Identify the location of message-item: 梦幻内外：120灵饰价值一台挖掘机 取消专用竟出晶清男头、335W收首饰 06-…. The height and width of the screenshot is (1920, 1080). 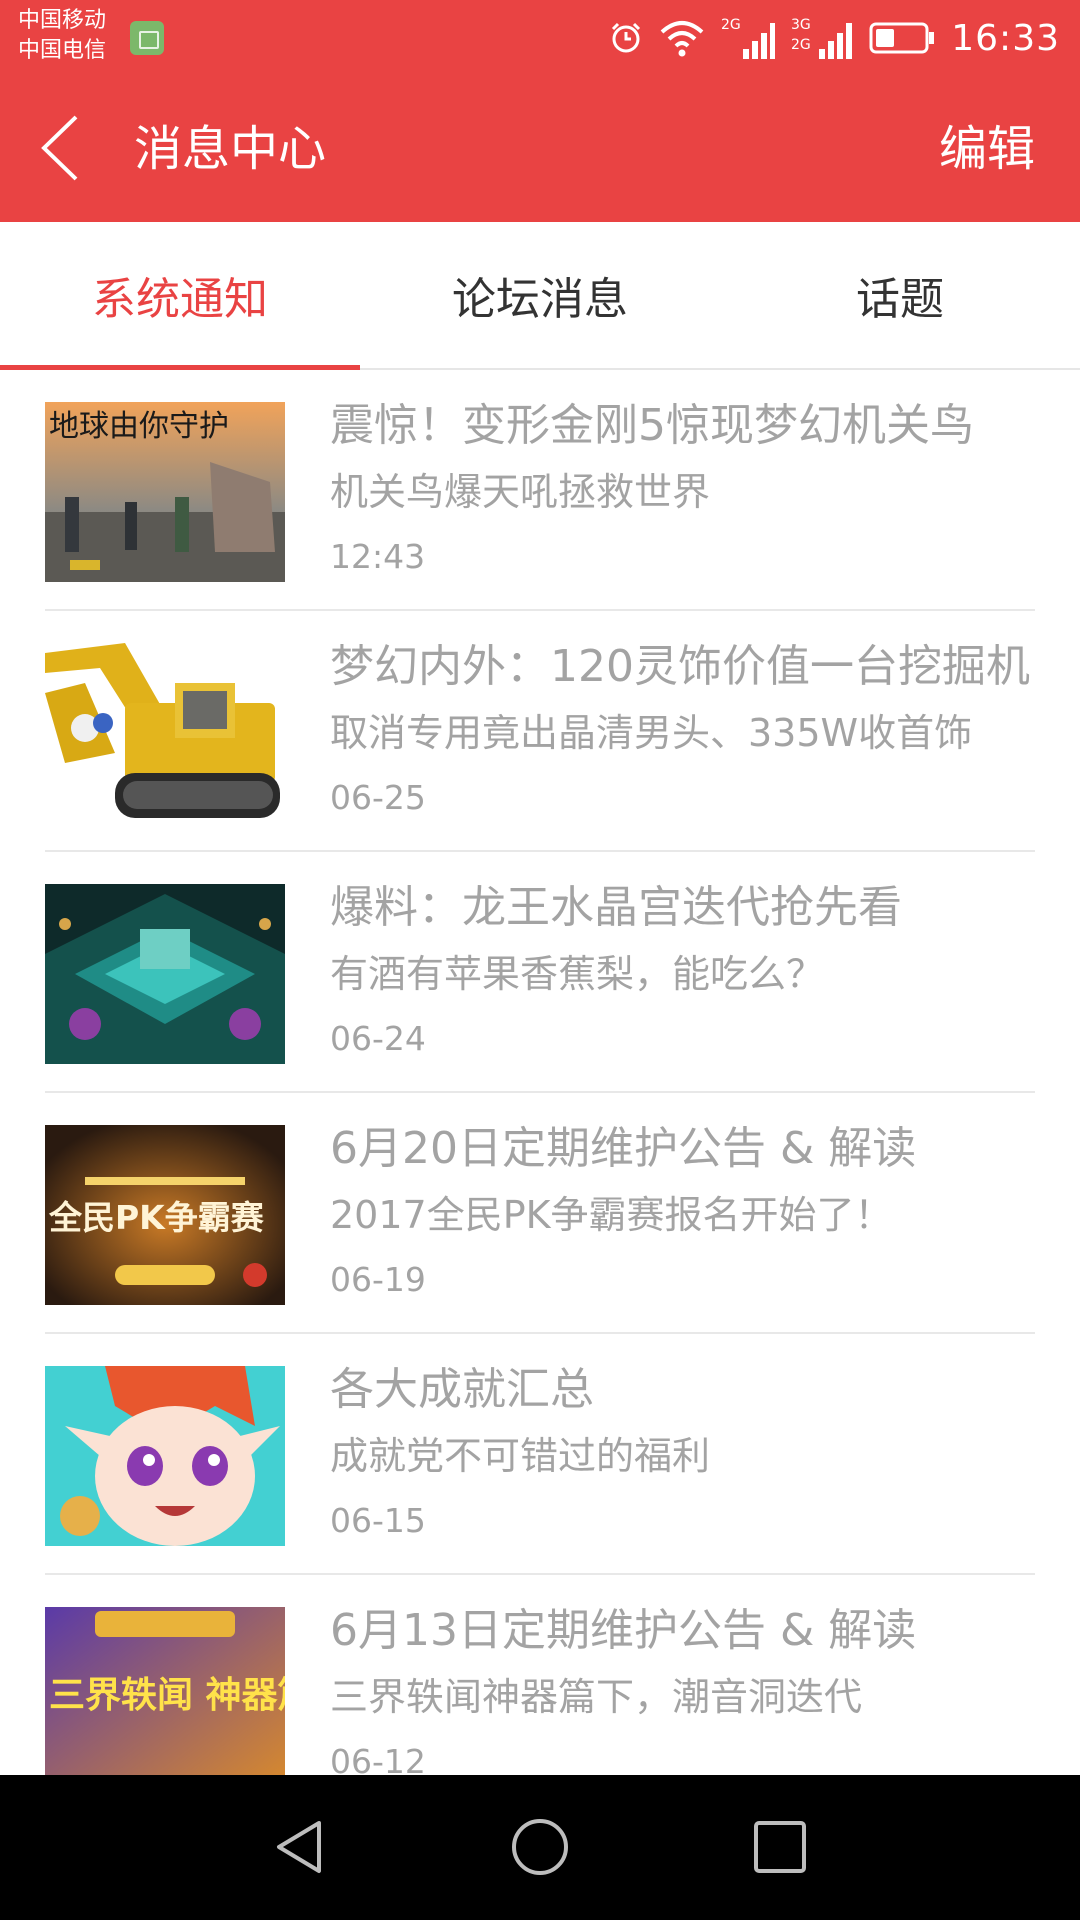
(540, 731).